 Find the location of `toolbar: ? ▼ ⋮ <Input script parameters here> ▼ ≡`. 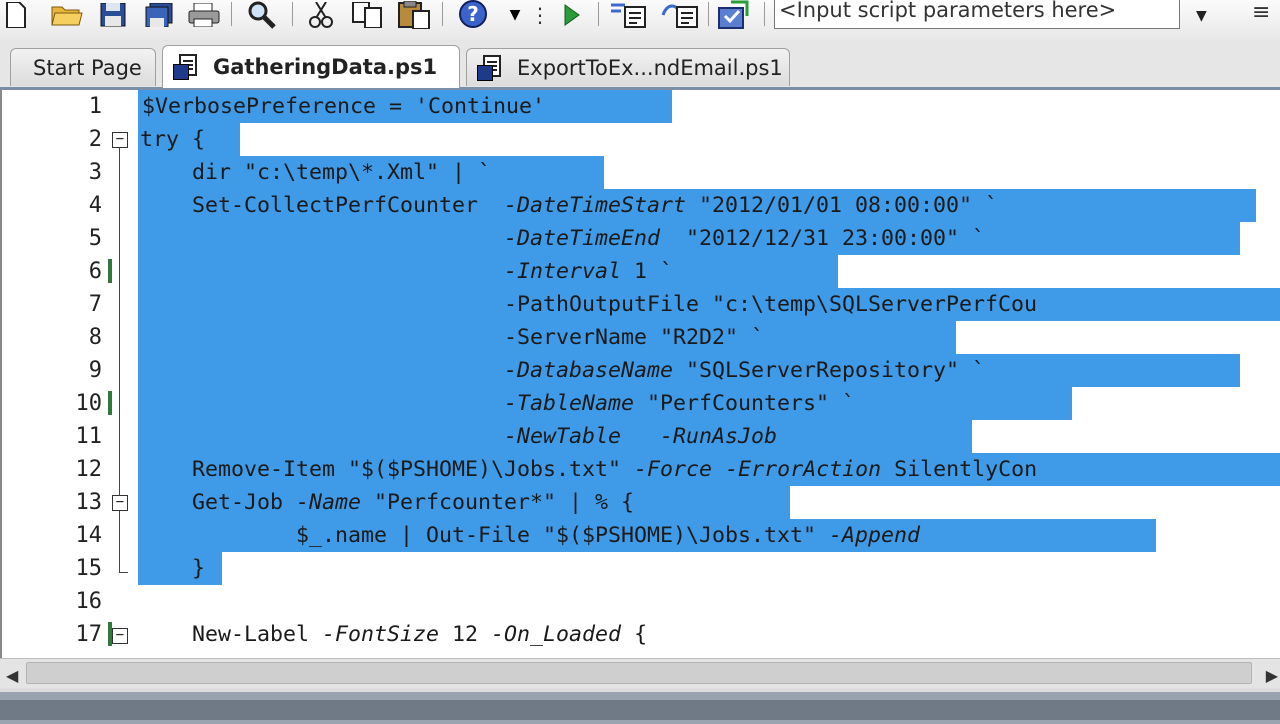

toolbar: ? ▼ ⋮ <Input script parameters here> ▼ ≡ is located at coordinates (640, 20).